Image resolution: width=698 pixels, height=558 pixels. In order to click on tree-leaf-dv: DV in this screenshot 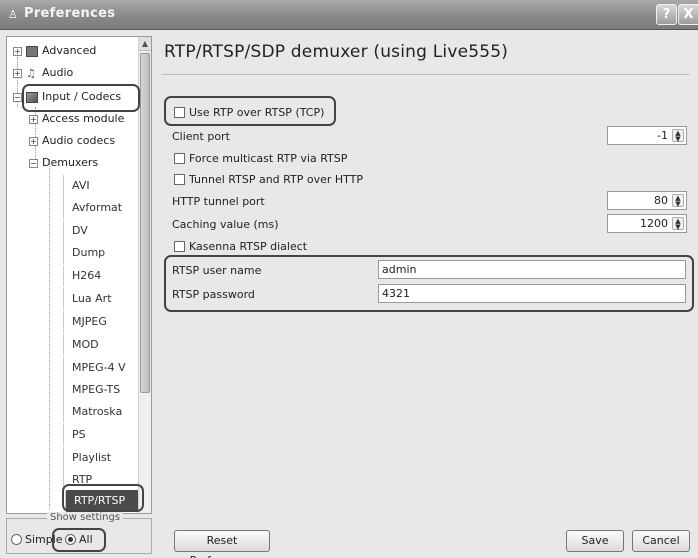, I will do `click(101, 231)`.